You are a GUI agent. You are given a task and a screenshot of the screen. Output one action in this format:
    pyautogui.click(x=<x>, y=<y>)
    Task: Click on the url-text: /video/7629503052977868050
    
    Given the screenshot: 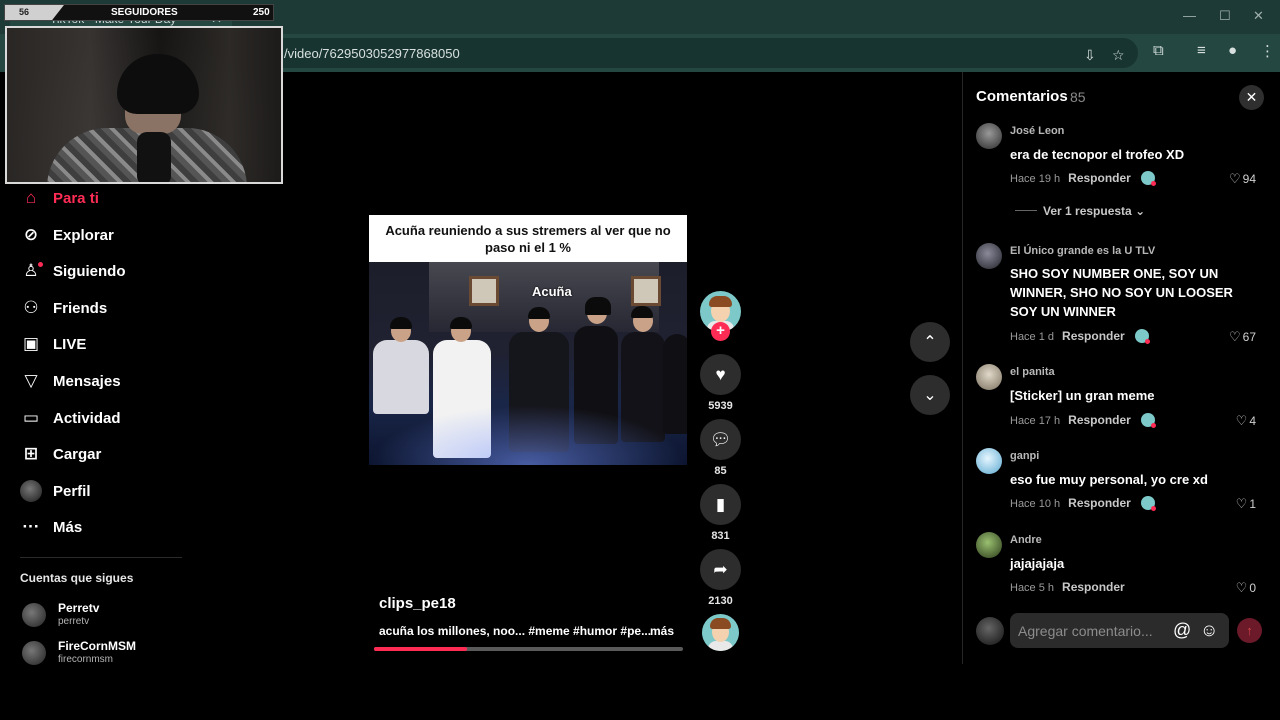 What is the action you would take?
    pyautogui.click(x=372, y=53)
    